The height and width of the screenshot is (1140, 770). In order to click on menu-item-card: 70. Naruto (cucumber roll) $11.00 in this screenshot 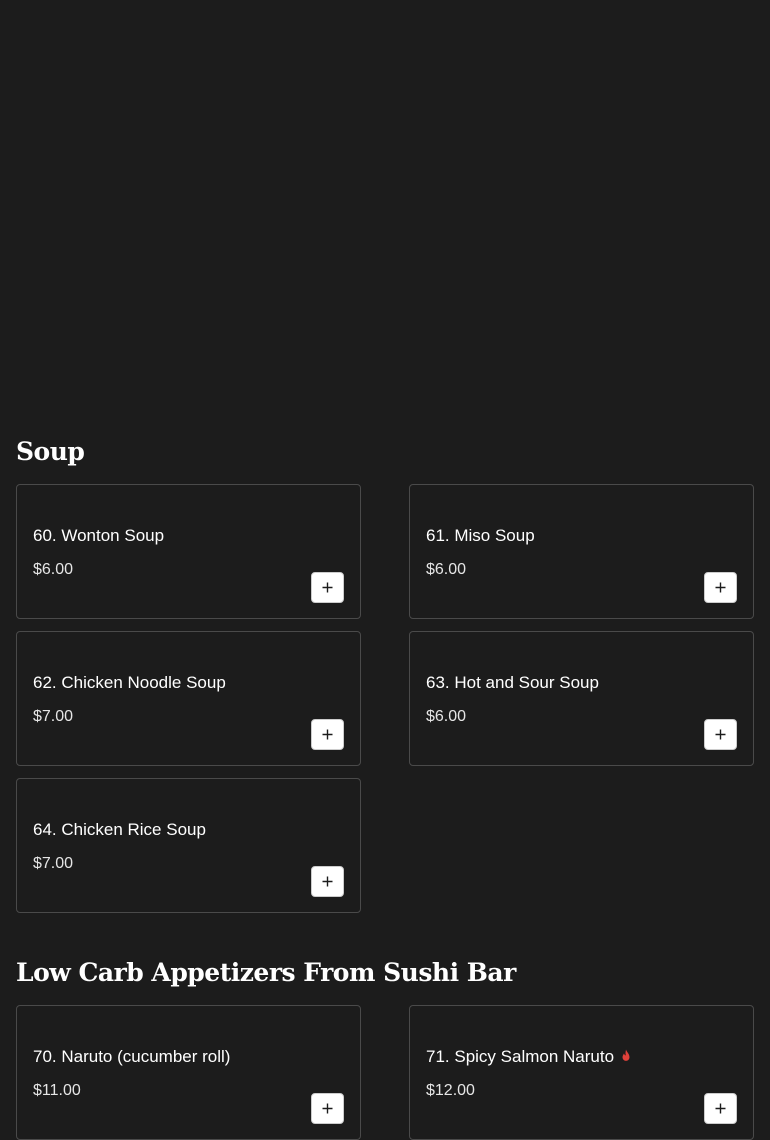, I will do `click(188, 1072)`.